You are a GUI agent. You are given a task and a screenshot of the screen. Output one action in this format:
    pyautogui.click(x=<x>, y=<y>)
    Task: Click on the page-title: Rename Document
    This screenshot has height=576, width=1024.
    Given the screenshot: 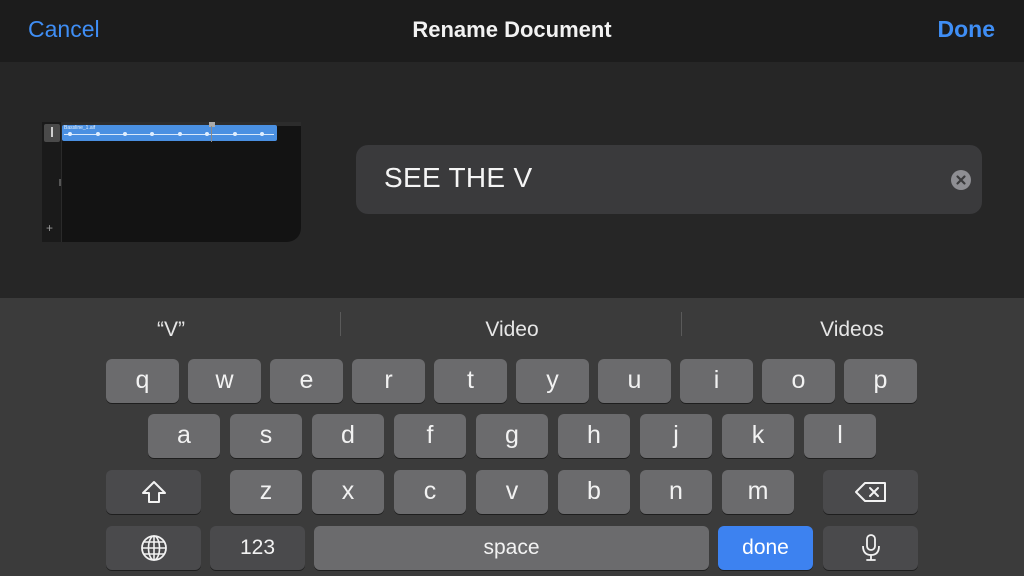 What is the action you would take?
    pyautogui.click(x=512, y=29)
    